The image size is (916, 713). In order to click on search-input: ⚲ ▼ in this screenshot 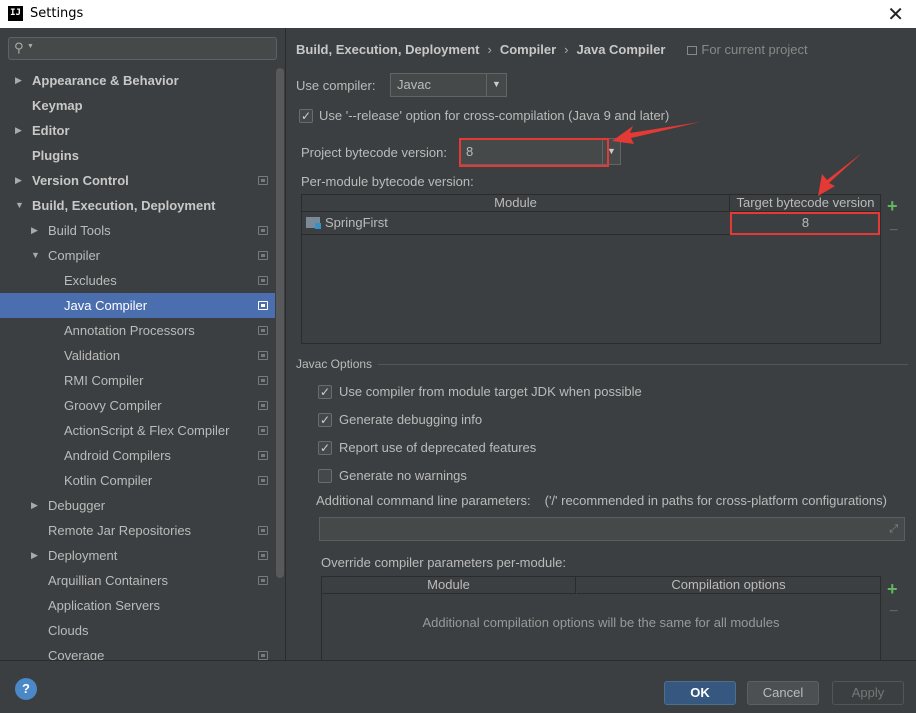, I will do `click(142, 48)`.